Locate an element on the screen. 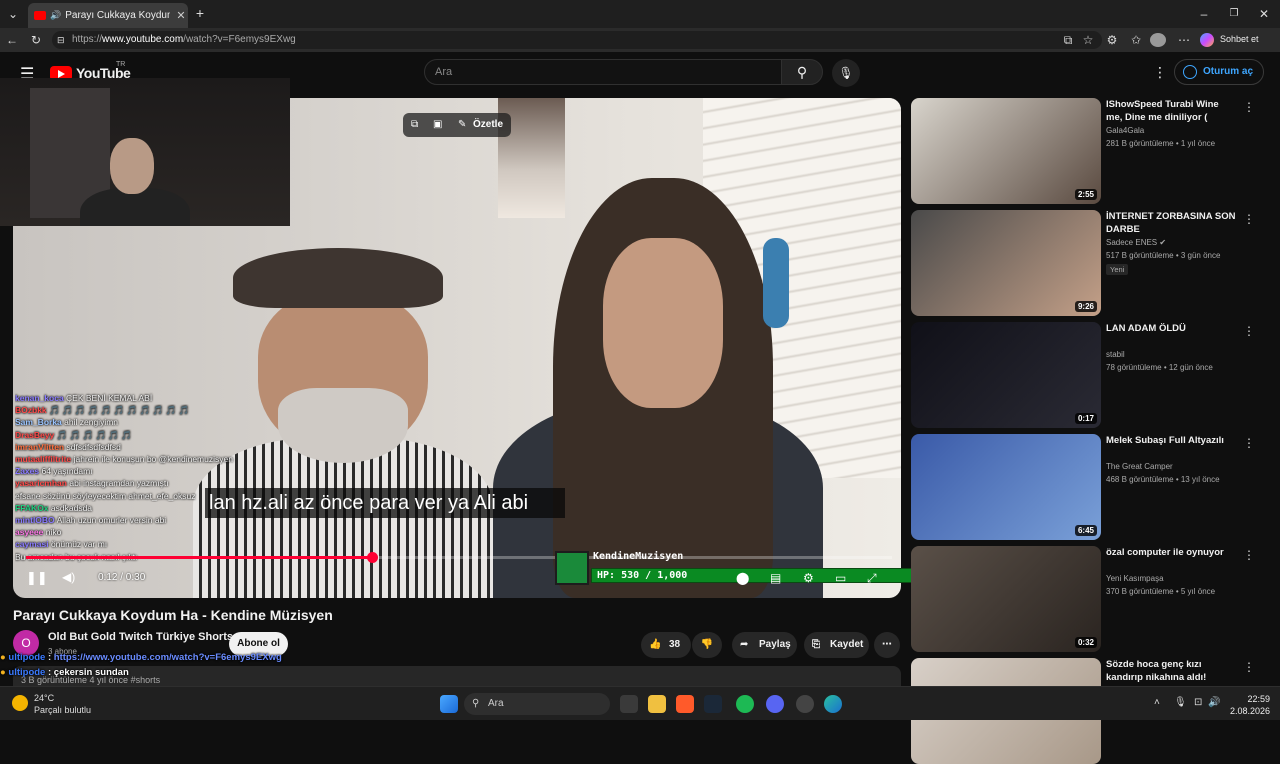  video-thumbnail: 0:32 is located at coordinates (1006, 599).